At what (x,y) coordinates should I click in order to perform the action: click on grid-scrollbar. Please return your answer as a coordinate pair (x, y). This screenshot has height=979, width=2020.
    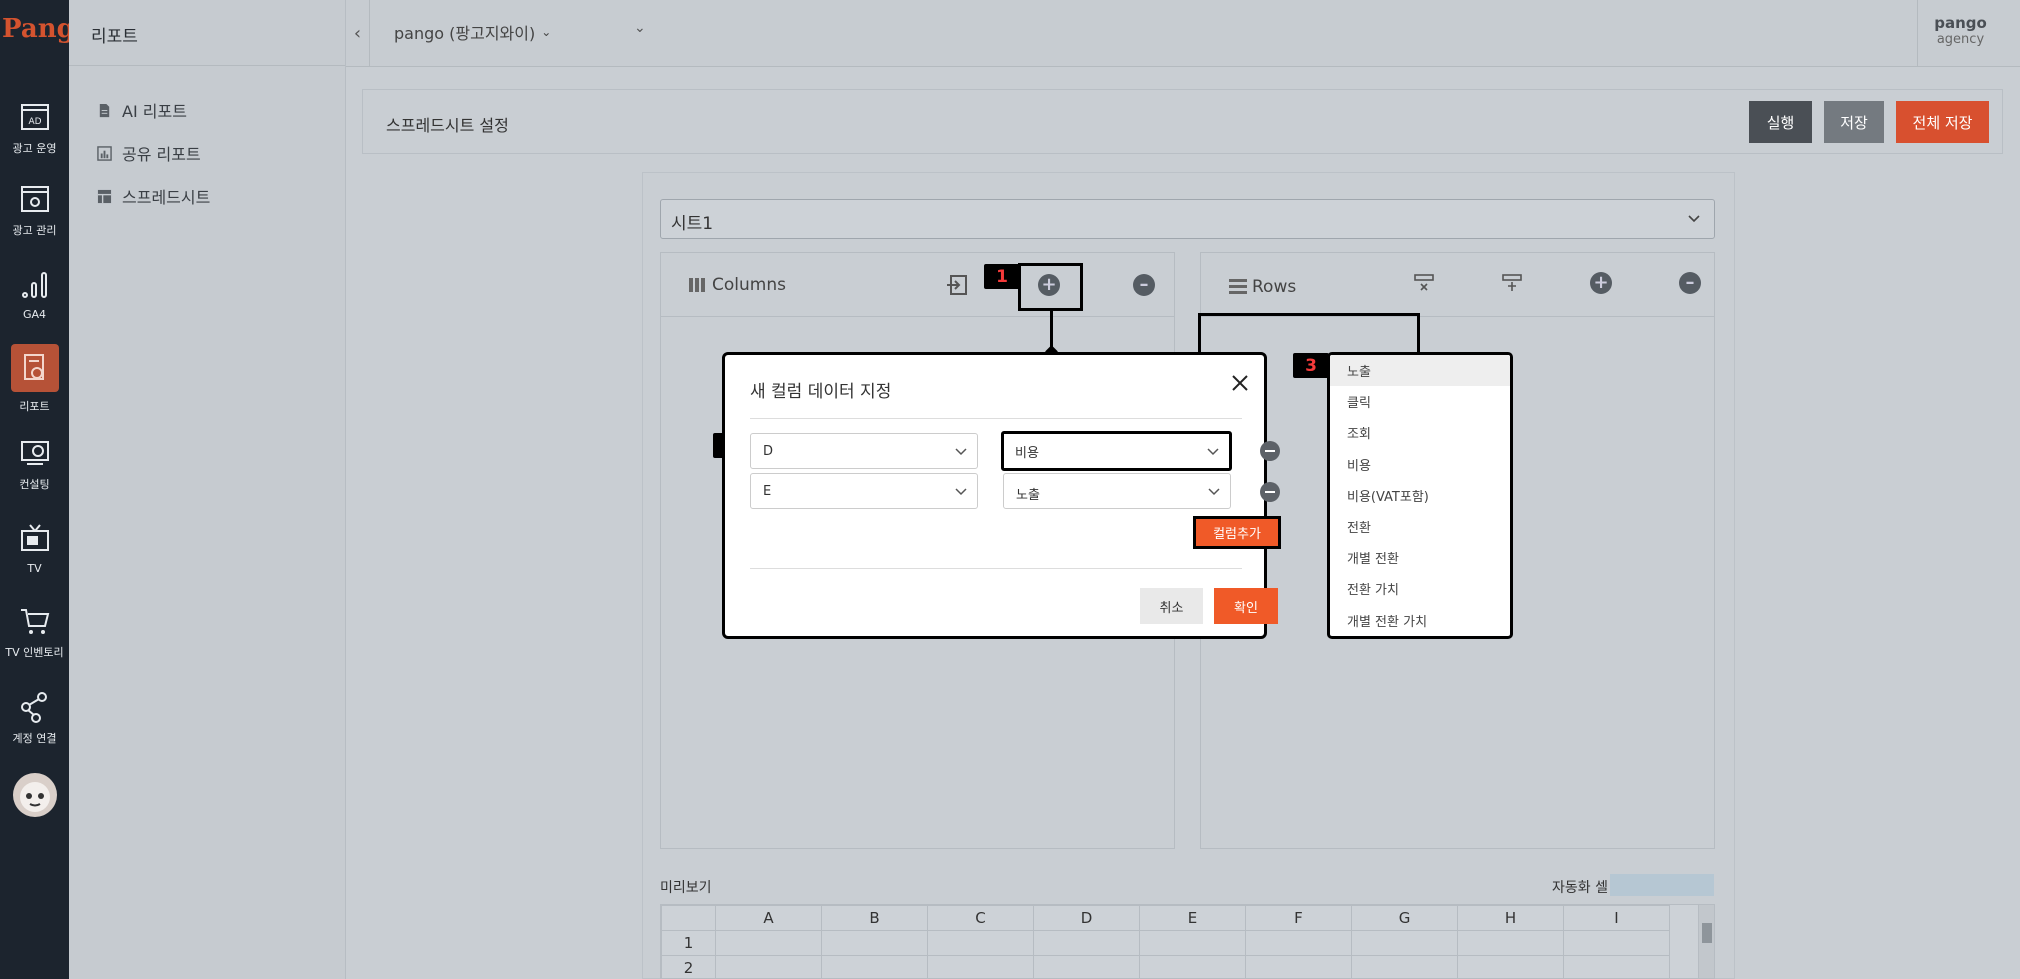
    Looking at the image, I should click on (1706, 941).